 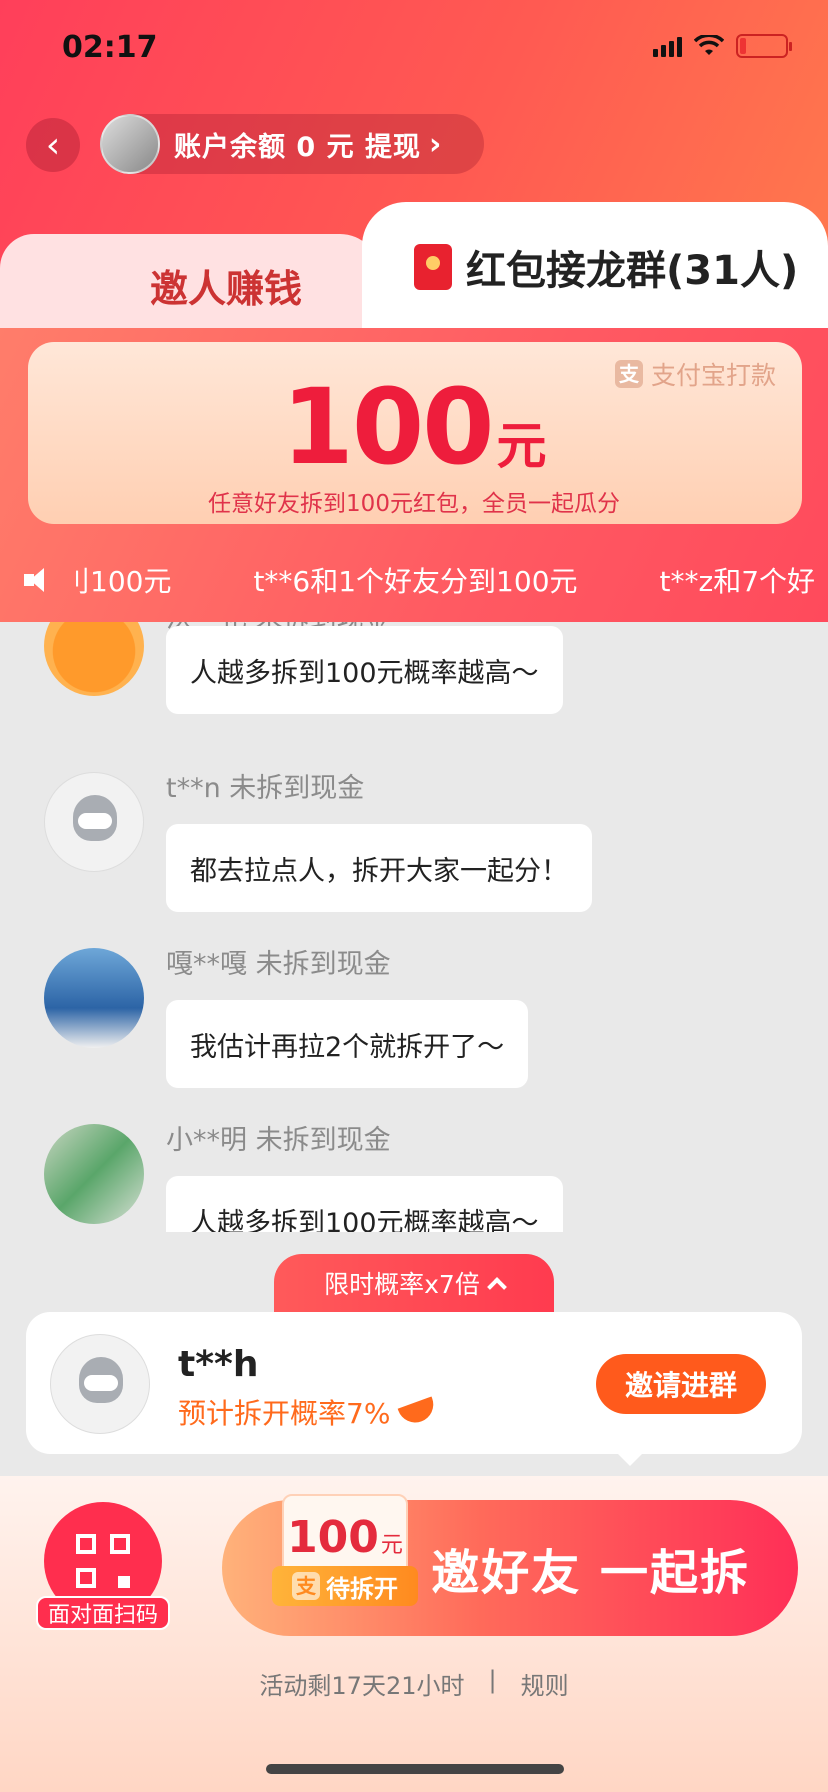 I want to click on footer-info: 活动剩17天21小时 | 规则, so click(x=414, y=1683).